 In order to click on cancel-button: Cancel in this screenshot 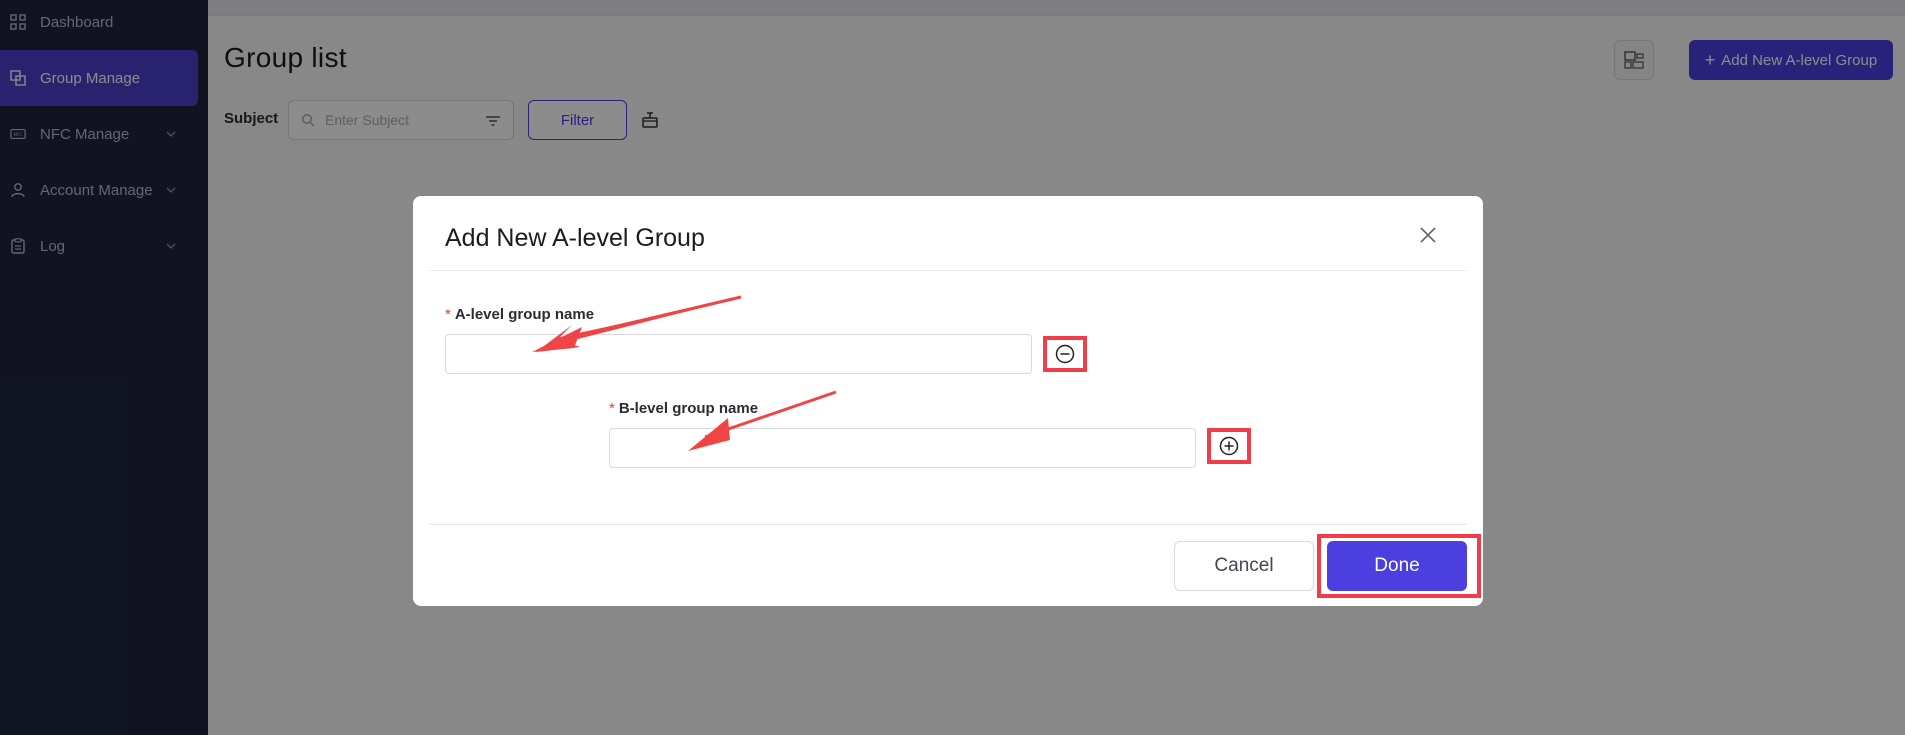, I will do `click(1244, 566)`.